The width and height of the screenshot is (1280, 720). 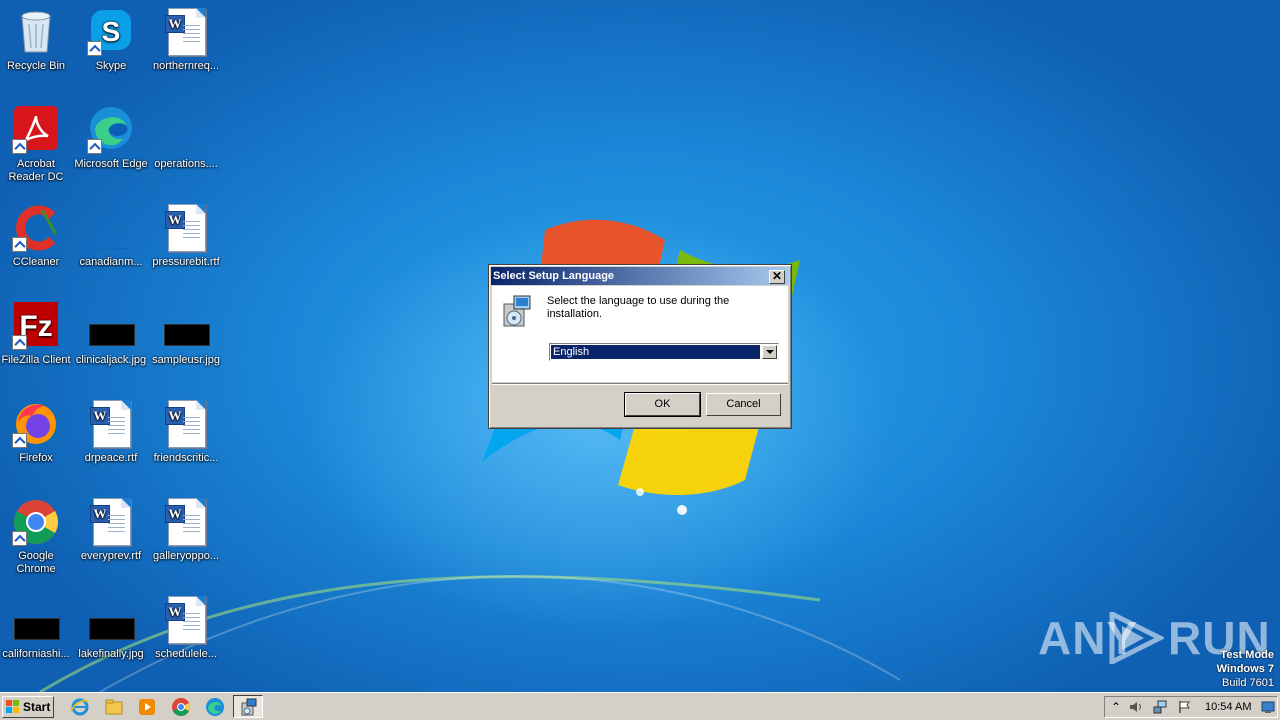 I want to click on network-icon, so click(x=1160, y=707).